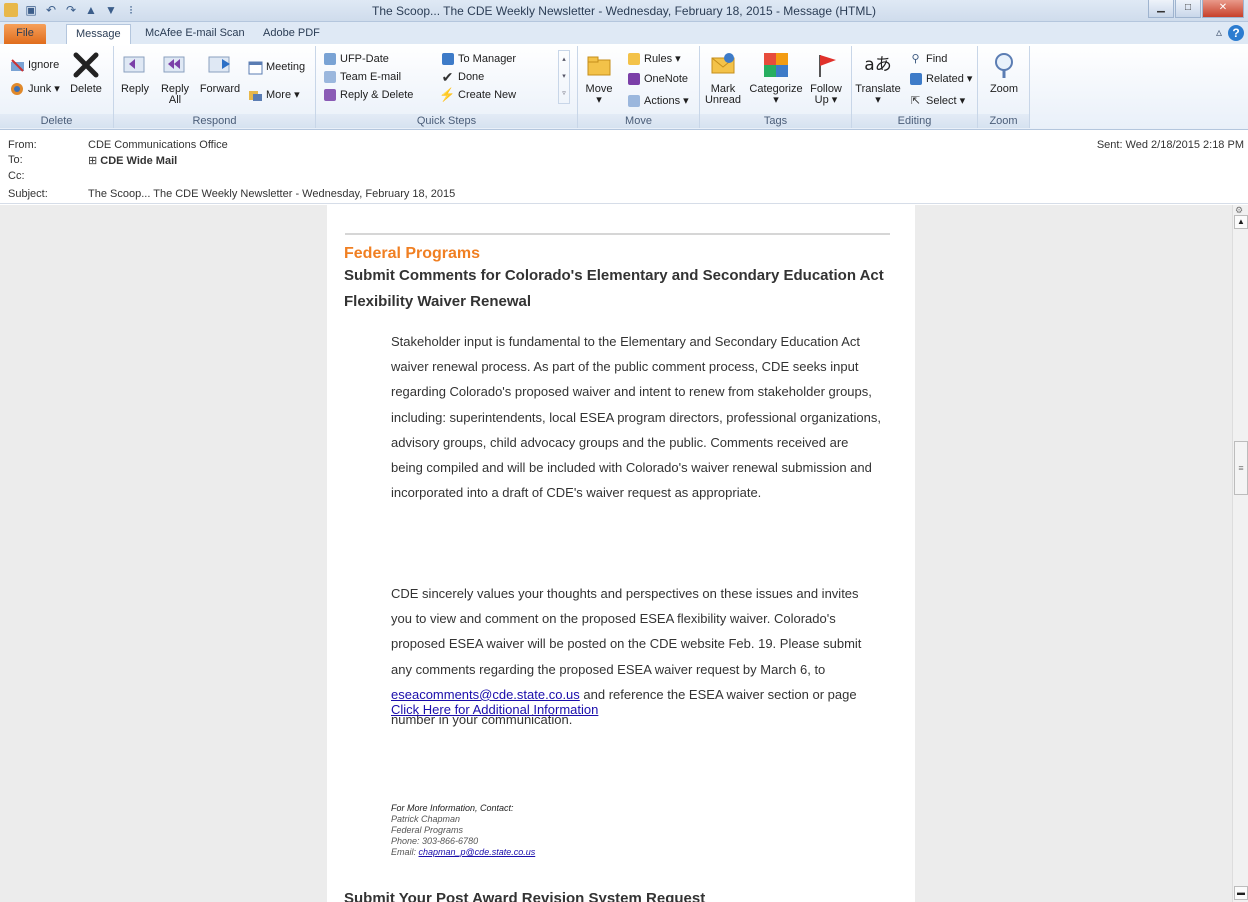  I want to click on quickstep-team-email: Team E-mail, so click(361, 77).